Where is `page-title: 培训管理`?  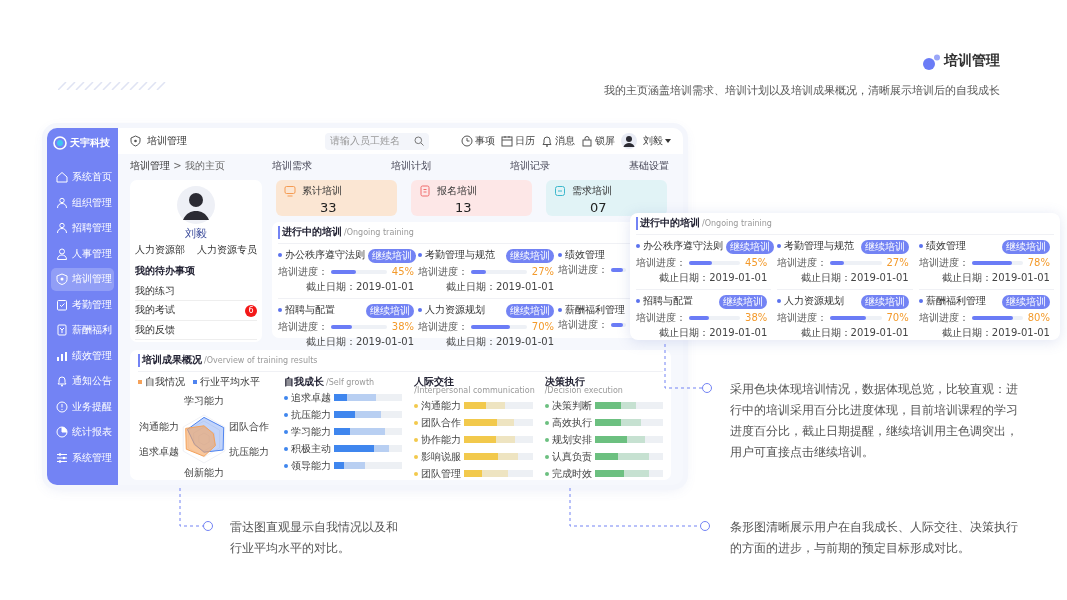
page-title: 培训管理 is located at coordinates (167, 141).